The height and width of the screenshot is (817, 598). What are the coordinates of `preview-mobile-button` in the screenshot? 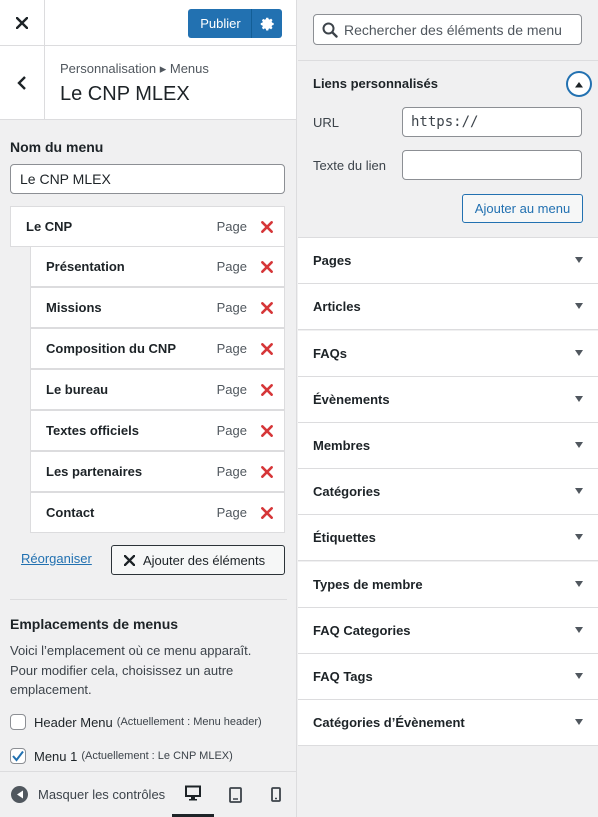 It's located at (275, 794).